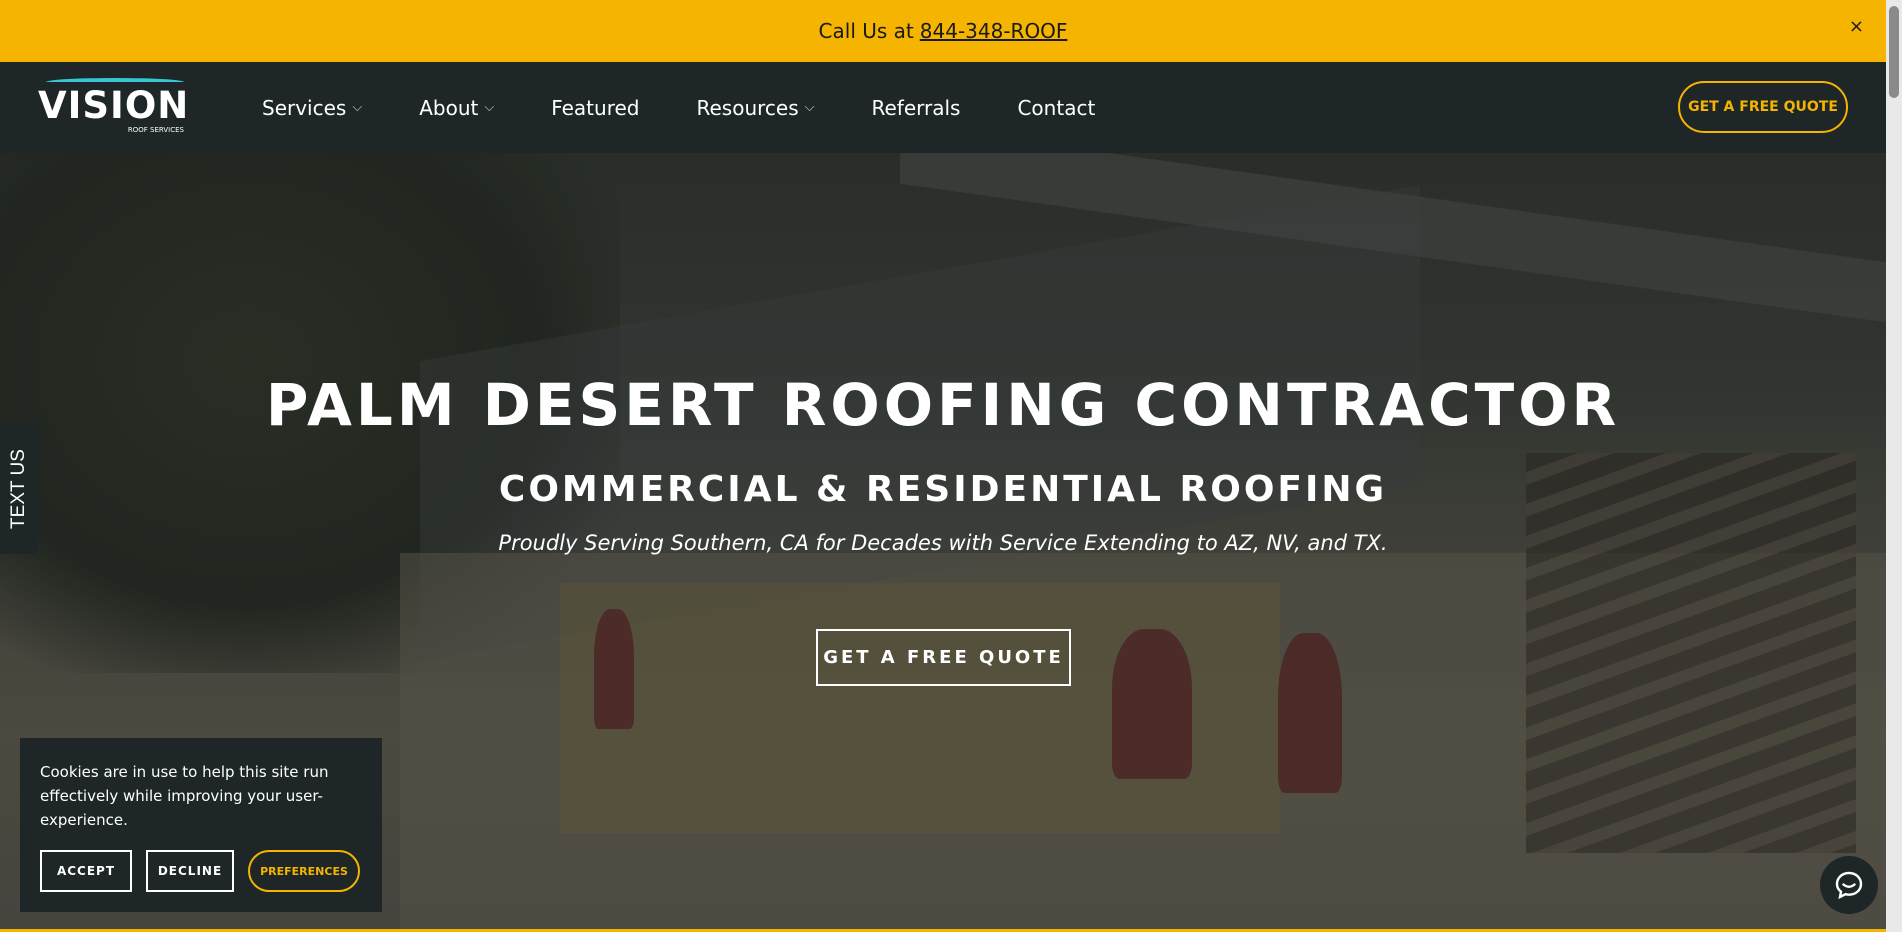 The image size is (1902, 932). I want to click on nav-item-referrals: Referrals, so click(915, 108).